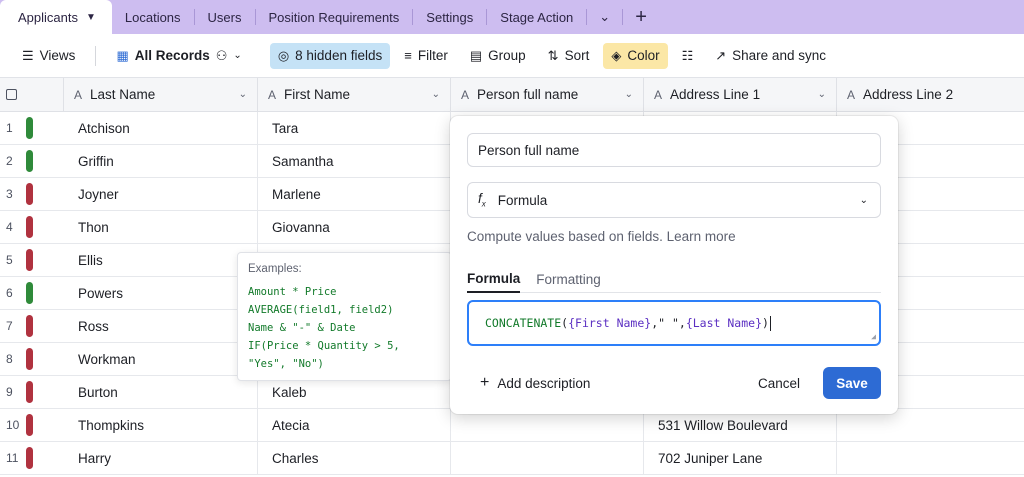  What do you see at coordinates (568, 279) in the screenshot?
I see `tab-formatting: Formatting` at bounding box center [568, 279].